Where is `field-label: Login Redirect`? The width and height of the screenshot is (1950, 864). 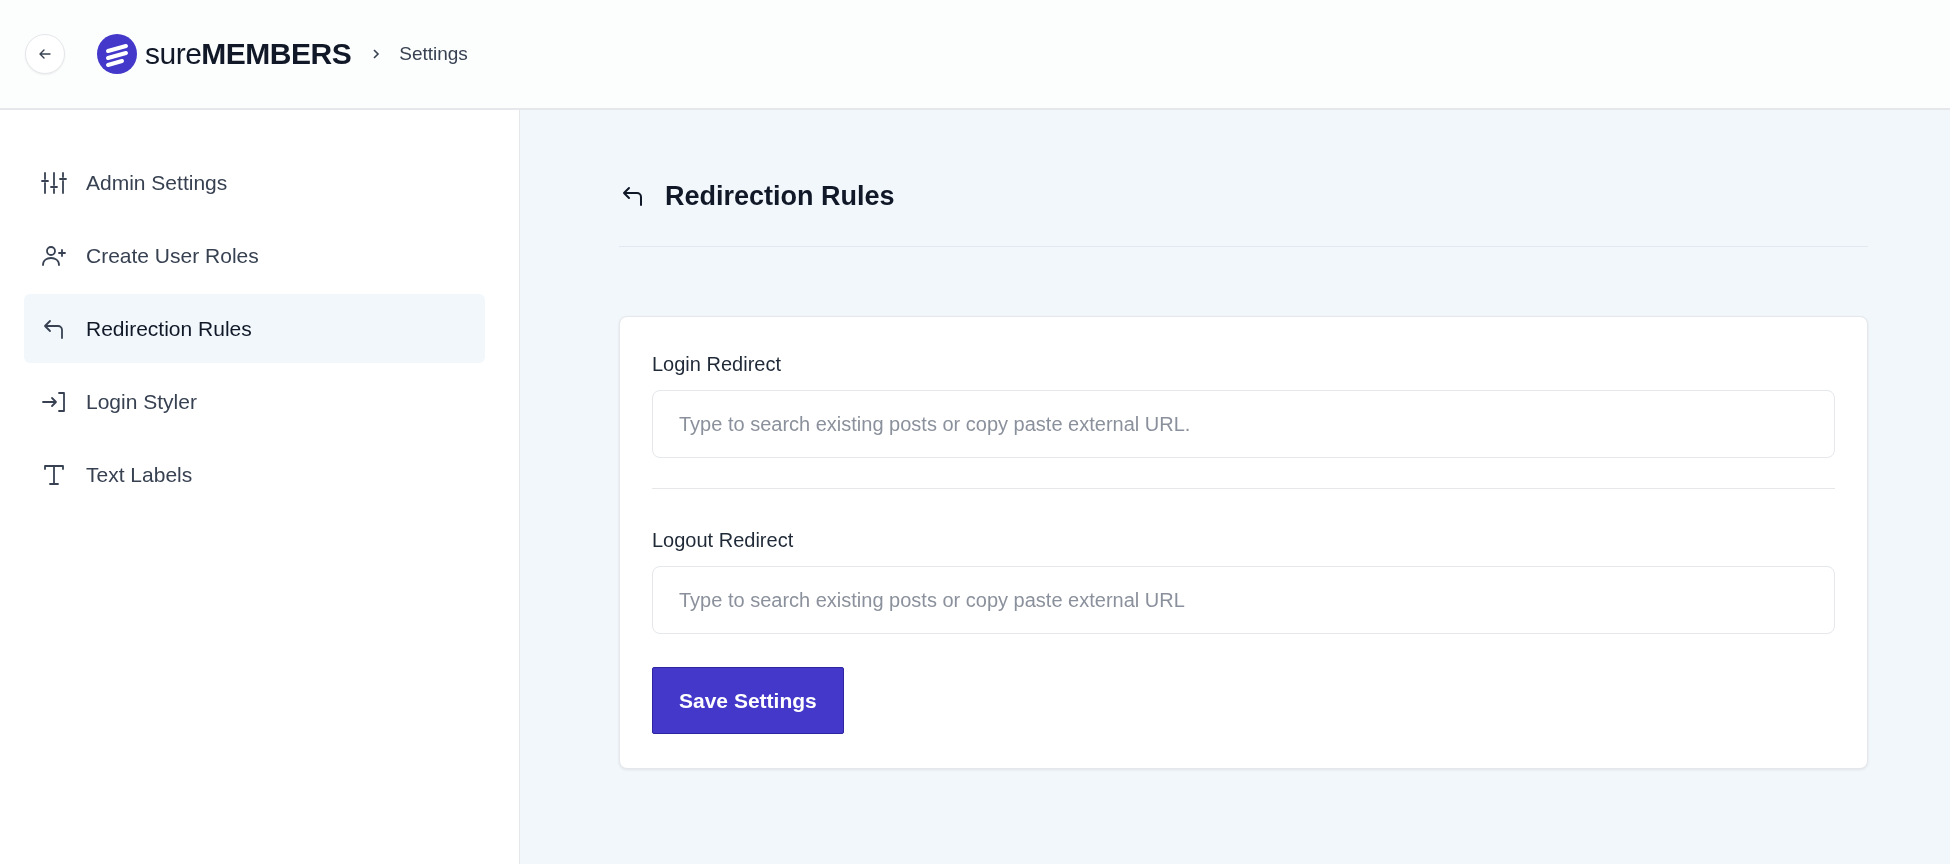 field-label: Login Redirect is located at coordinates (716, 364).